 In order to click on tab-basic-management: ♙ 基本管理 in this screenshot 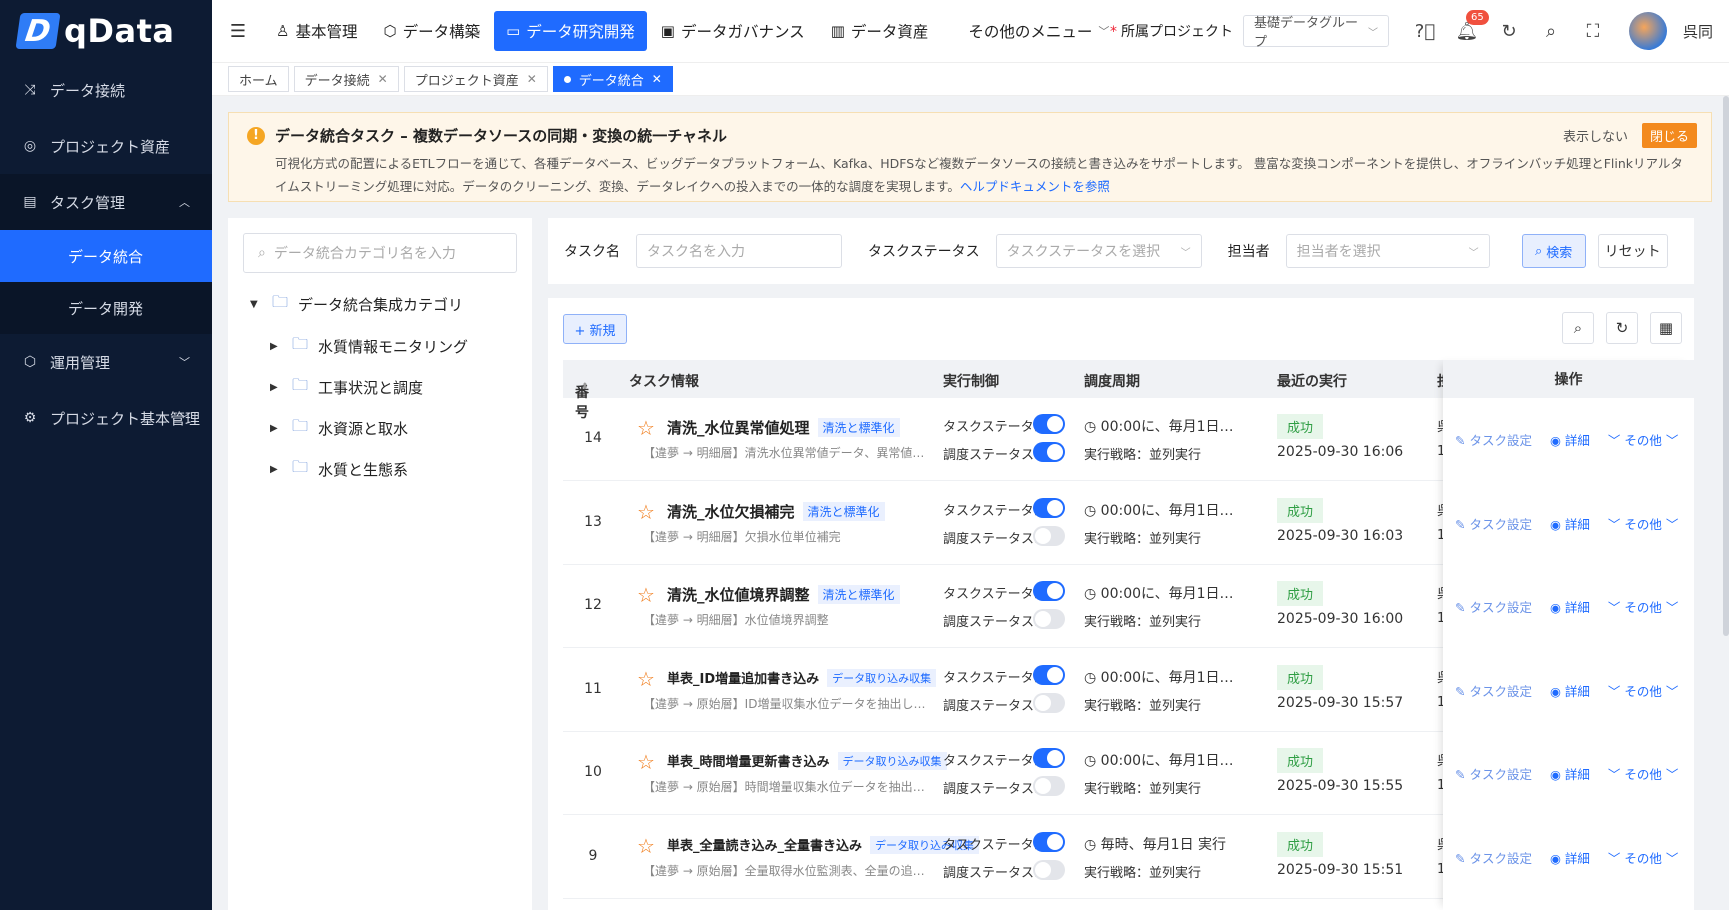, I will do `click(316, 31)`.